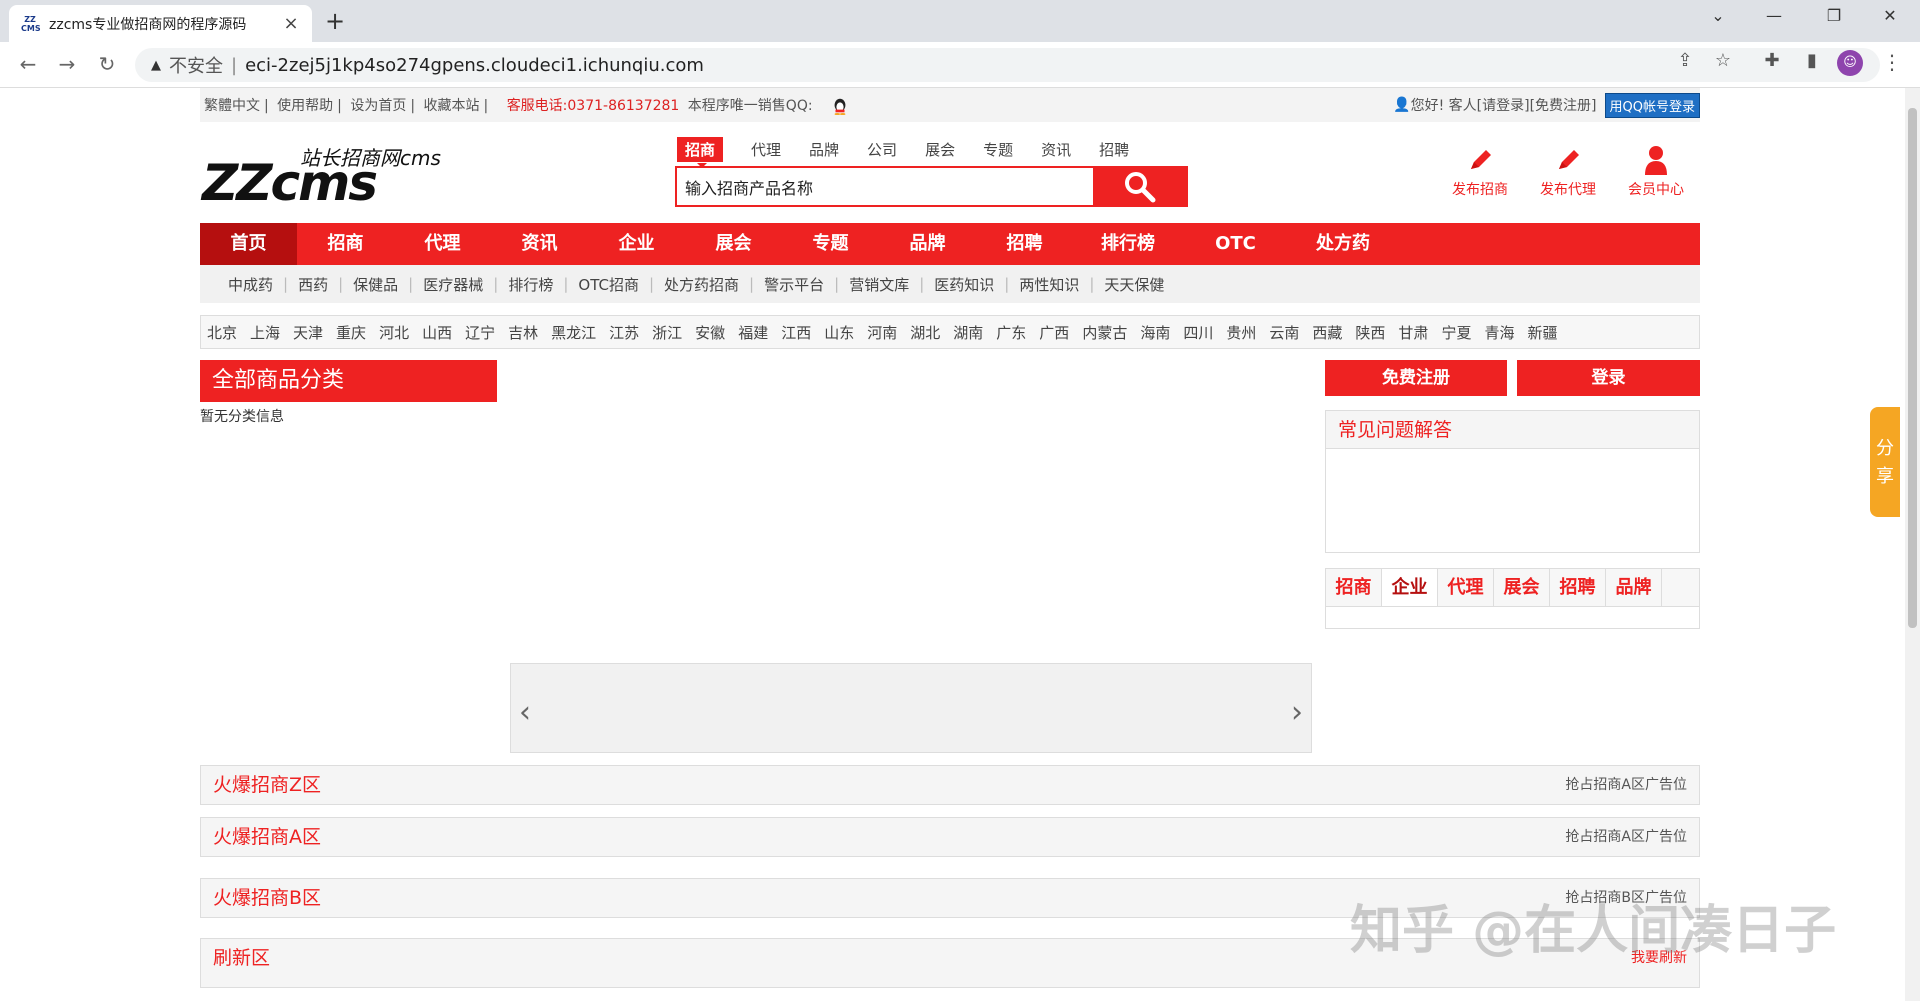 Image resolution: width=1920 pixels, height=1001 pixels. What do you see at coordinates (964, 284) in the screenshot?
I see `subnav-item: 医药知识` at bounding box center [964, 284].